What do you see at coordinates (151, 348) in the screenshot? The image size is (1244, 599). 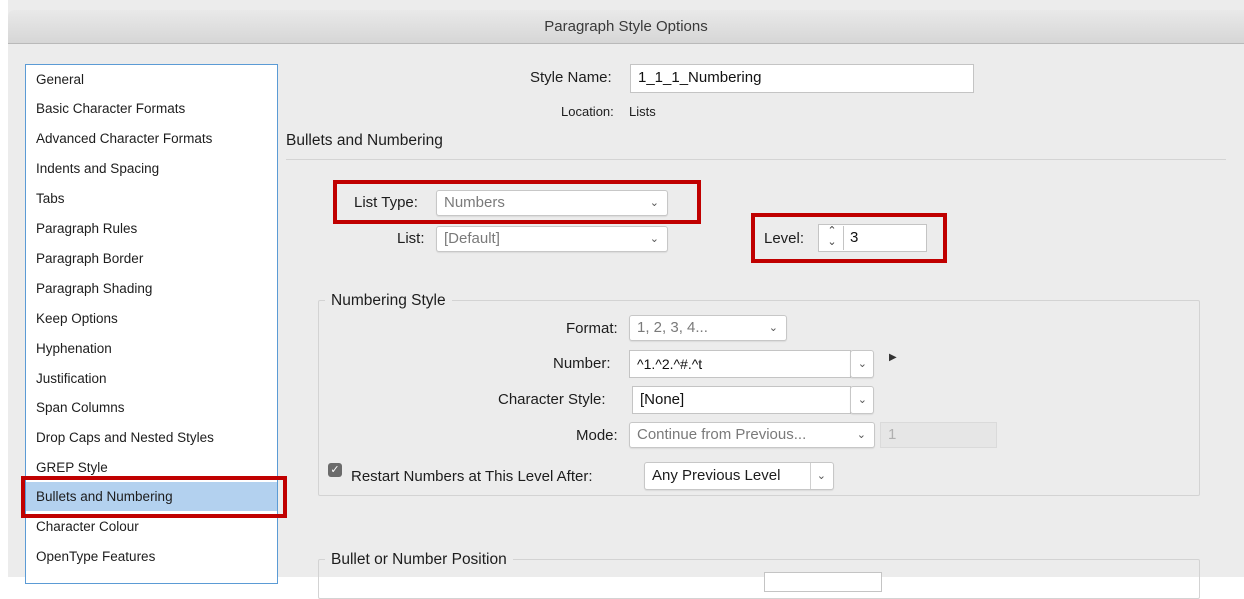 I see `sidebar-item-hyphenation: Hyphenation` at bounding box center [151, 348].